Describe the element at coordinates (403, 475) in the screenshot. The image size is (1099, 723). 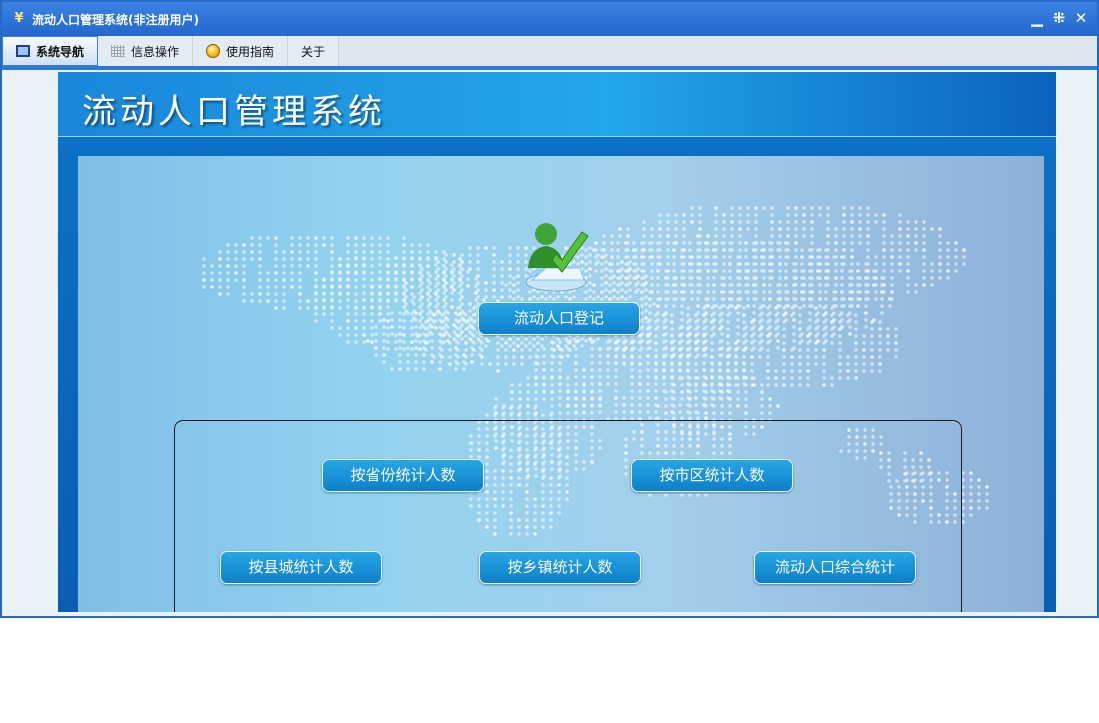
I see `stats-by-province-button: 按省份统计人数` at that location.